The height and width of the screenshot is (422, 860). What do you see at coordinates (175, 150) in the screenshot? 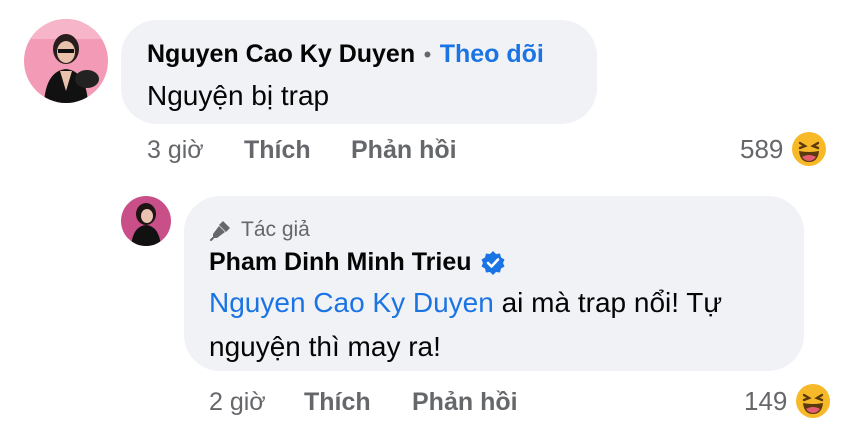
I see `comment-timestamp: 3 giờ` at bounding box center [175, 150].